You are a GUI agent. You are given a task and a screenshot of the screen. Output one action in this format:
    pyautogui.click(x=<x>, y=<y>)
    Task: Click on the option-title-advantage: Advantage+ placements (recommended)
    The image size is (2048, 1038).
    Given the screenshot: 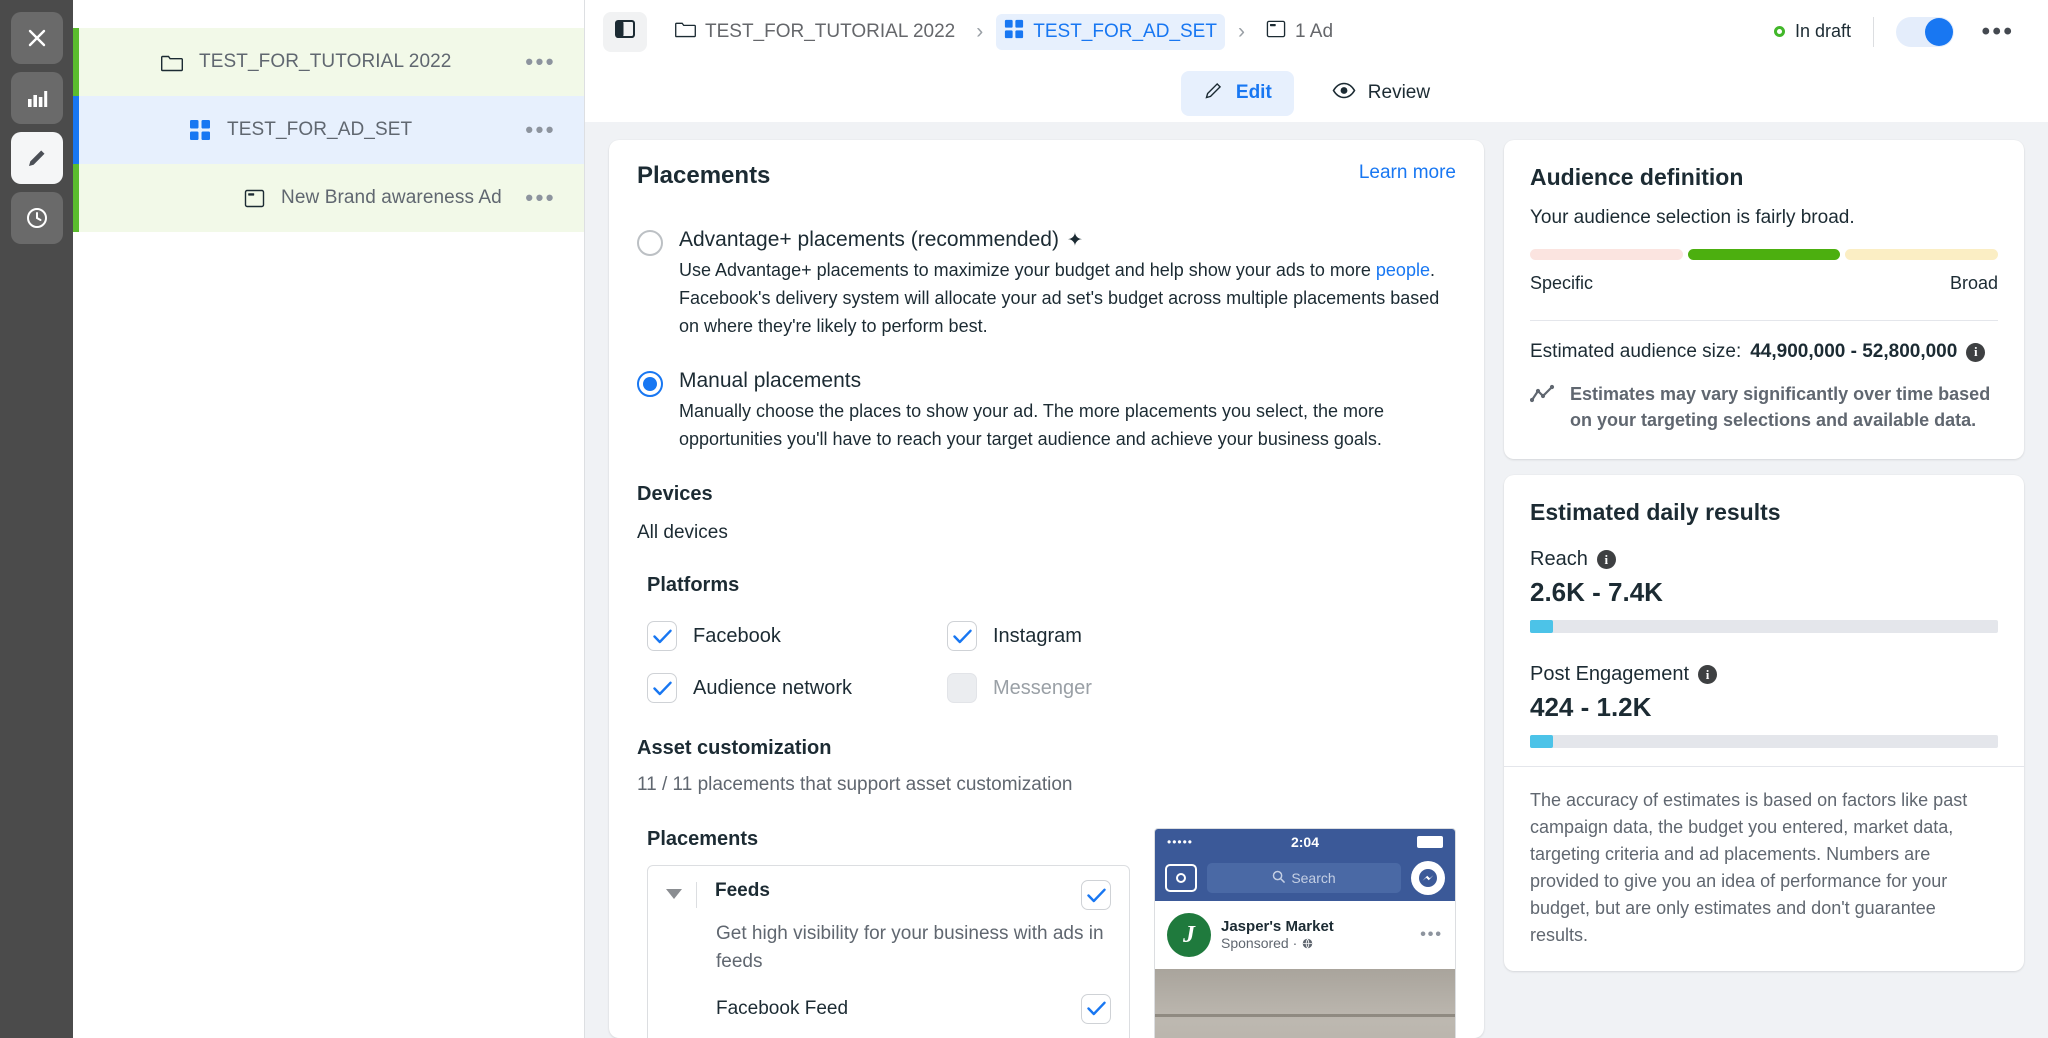 What is the action you would take?
    pyautogui.click(x=869, y=239)
    